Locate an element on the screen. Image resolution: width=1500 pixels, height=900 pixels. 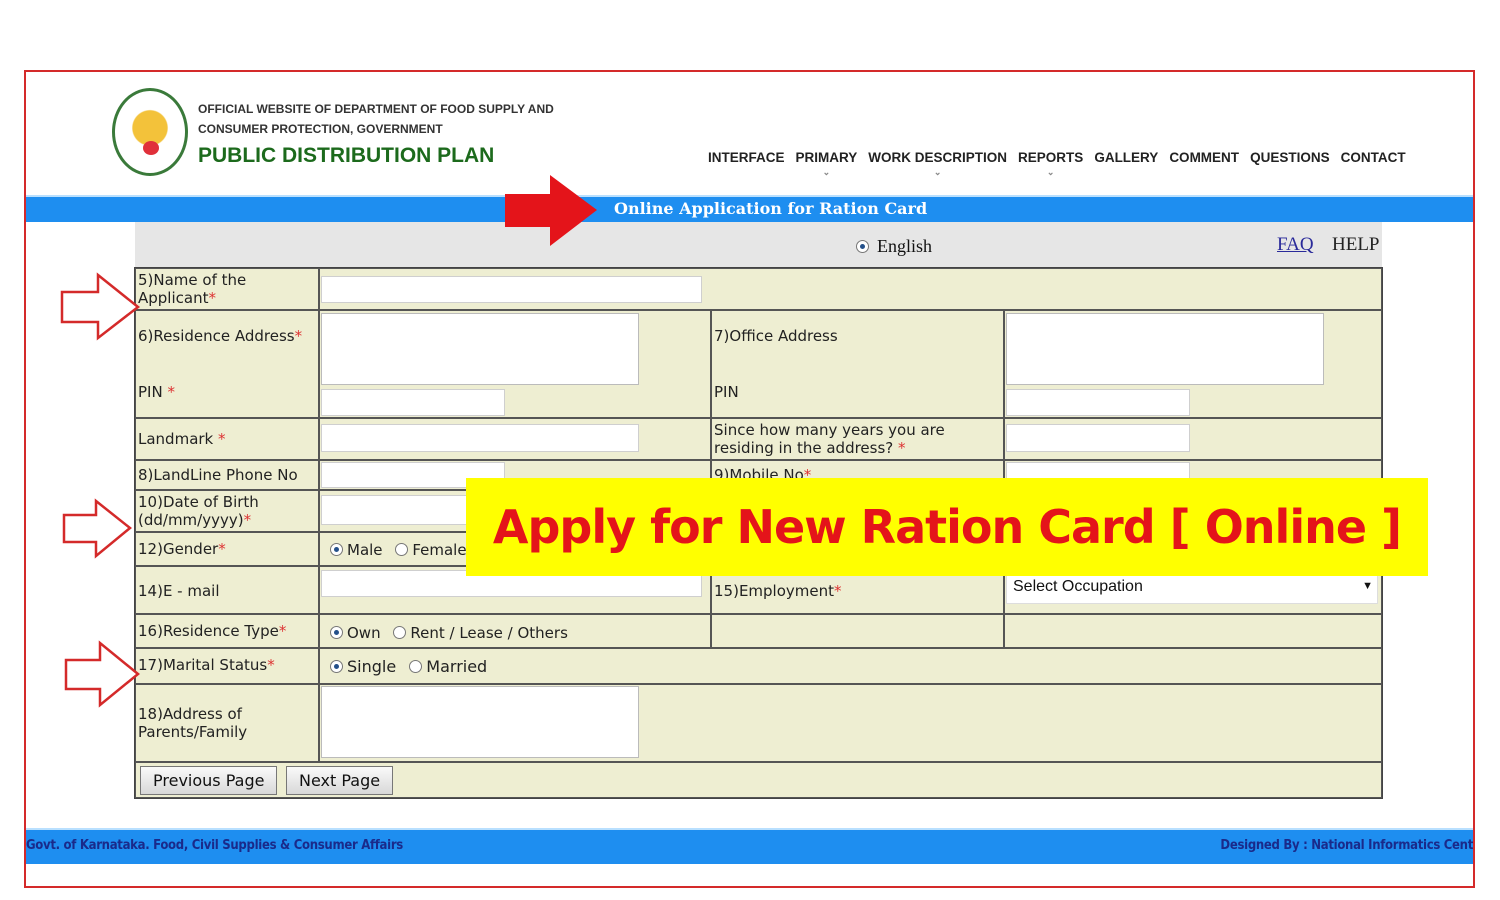
red-arrow-icon is located at coordinates (551, 210).